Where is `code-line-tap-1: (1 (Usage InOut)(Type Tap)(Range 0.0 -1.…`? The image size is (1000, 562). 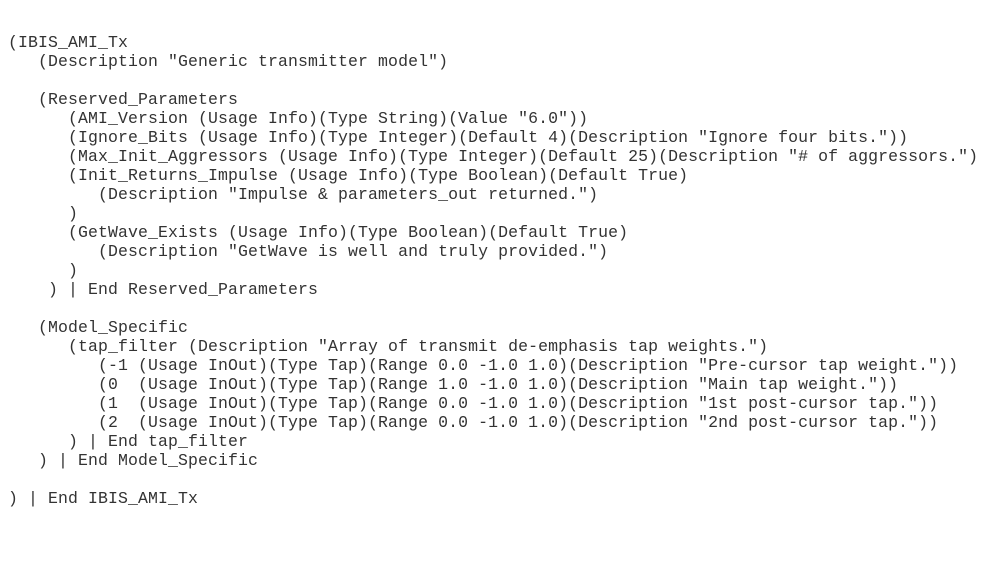
code-line-tap-1: (1 (Usage InOut)(Type Tap)(Range 0.0 -1.… is located at coordinates (473, 403).